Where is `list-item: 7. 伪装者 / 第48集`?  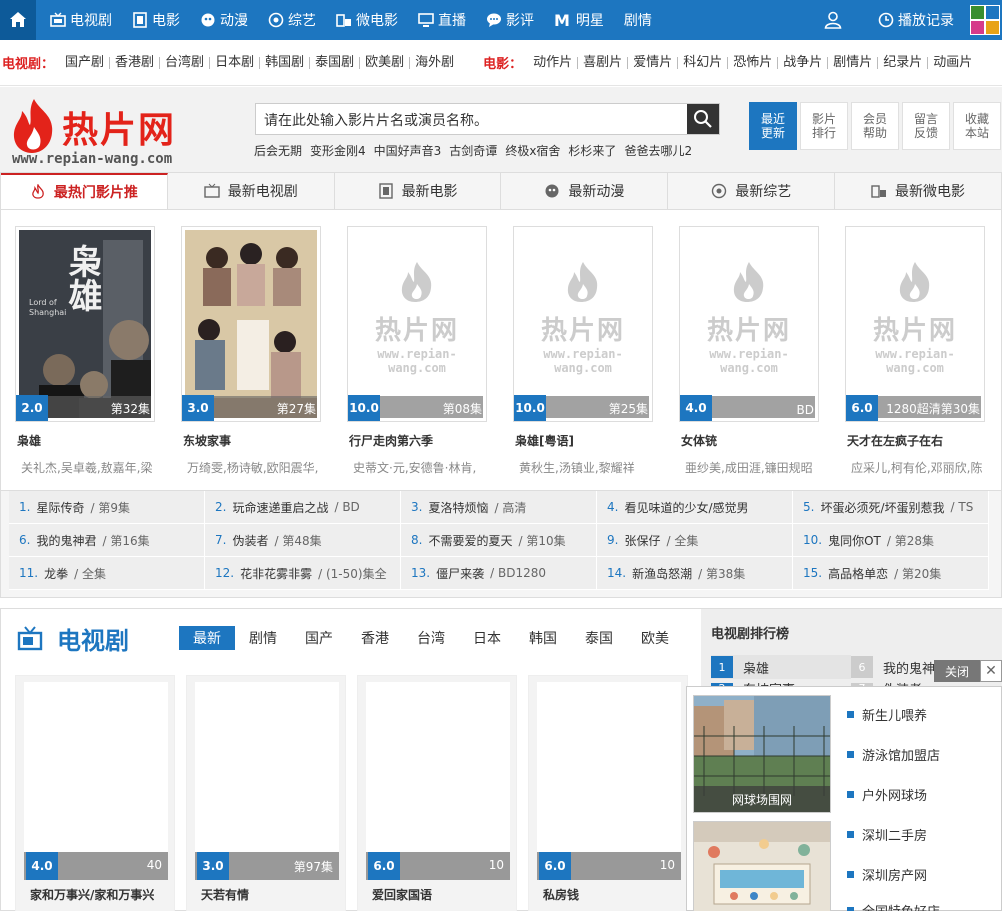 list-item: 7. 伪装者 / 第48集 is located at coordinates (303, 540).